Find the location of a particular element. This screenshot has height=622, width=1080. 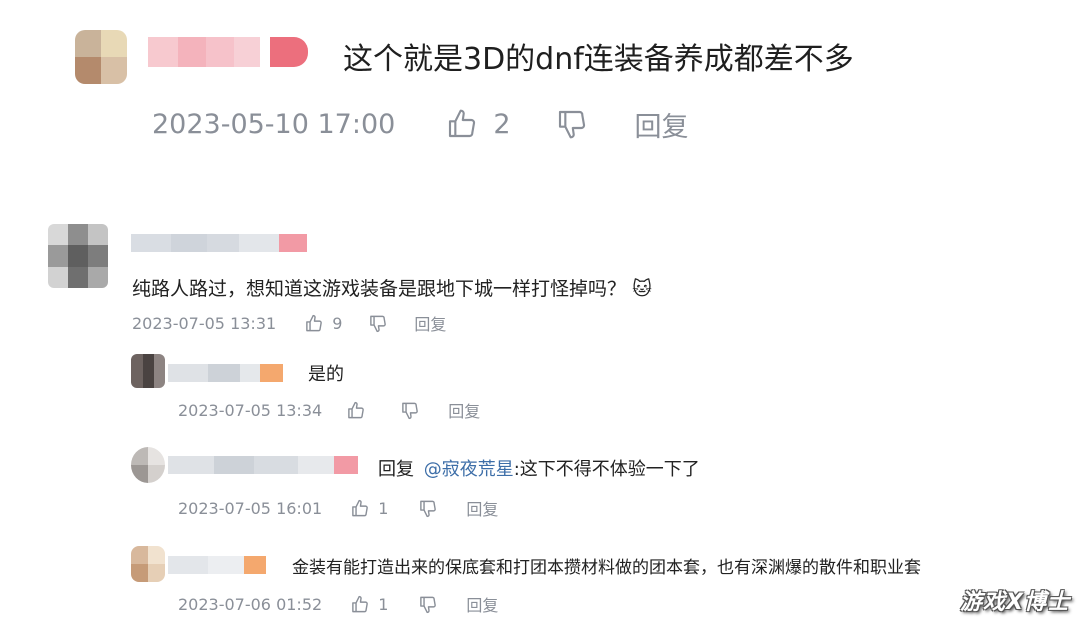

timestamp: 2023-07-05 13:34 is located at coordinates (250, 410).